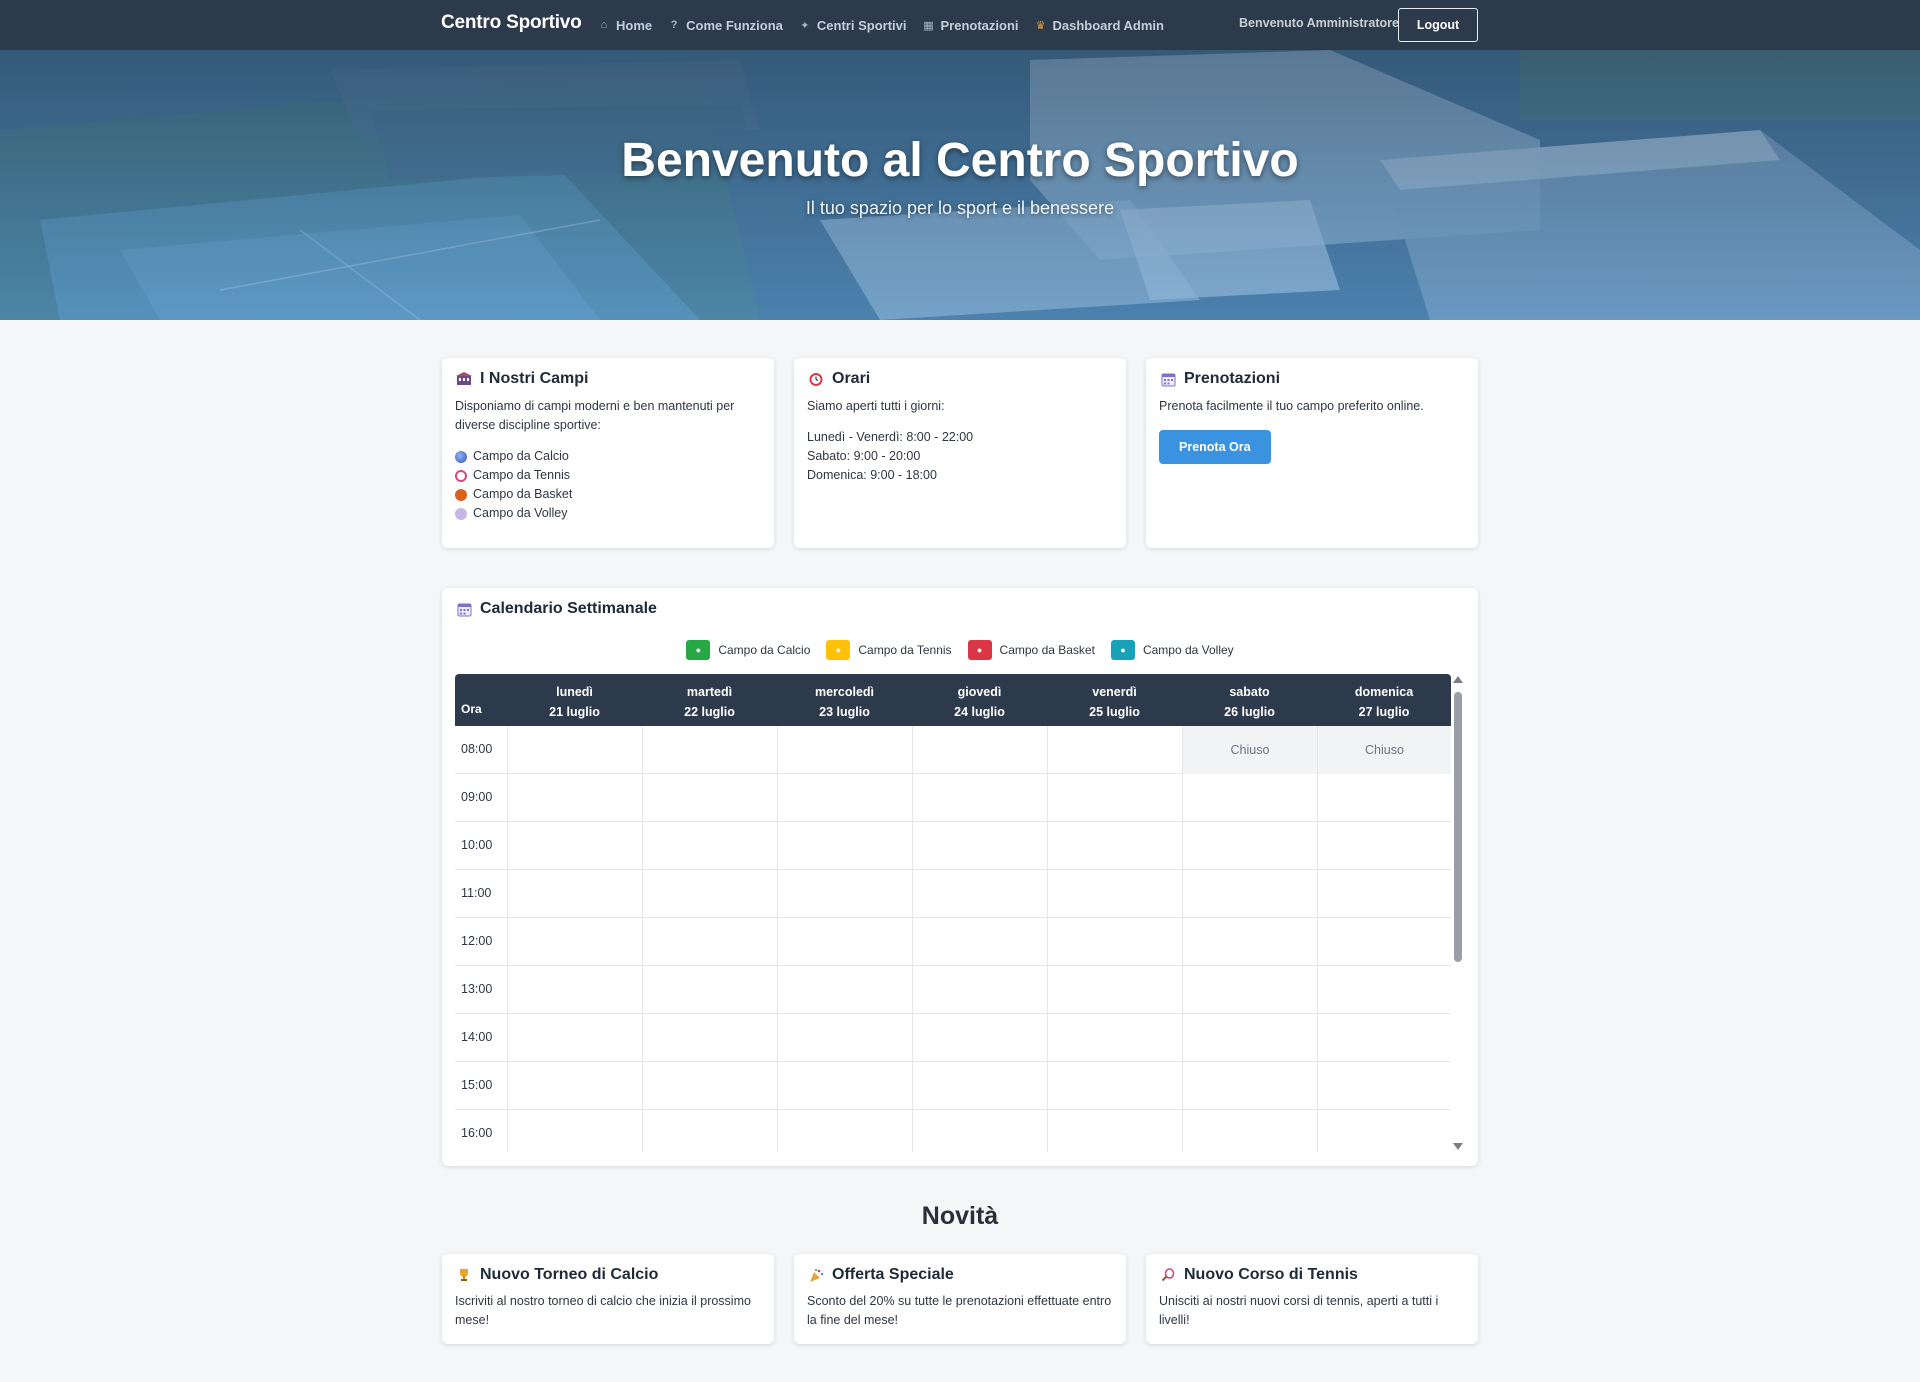 Image resolution: width=1920 pixels, height=1382 pixels. Describe the element at coordinates (511, 23) in the screenshot. I see `brand-logo: Centro Sportivo` at that location.